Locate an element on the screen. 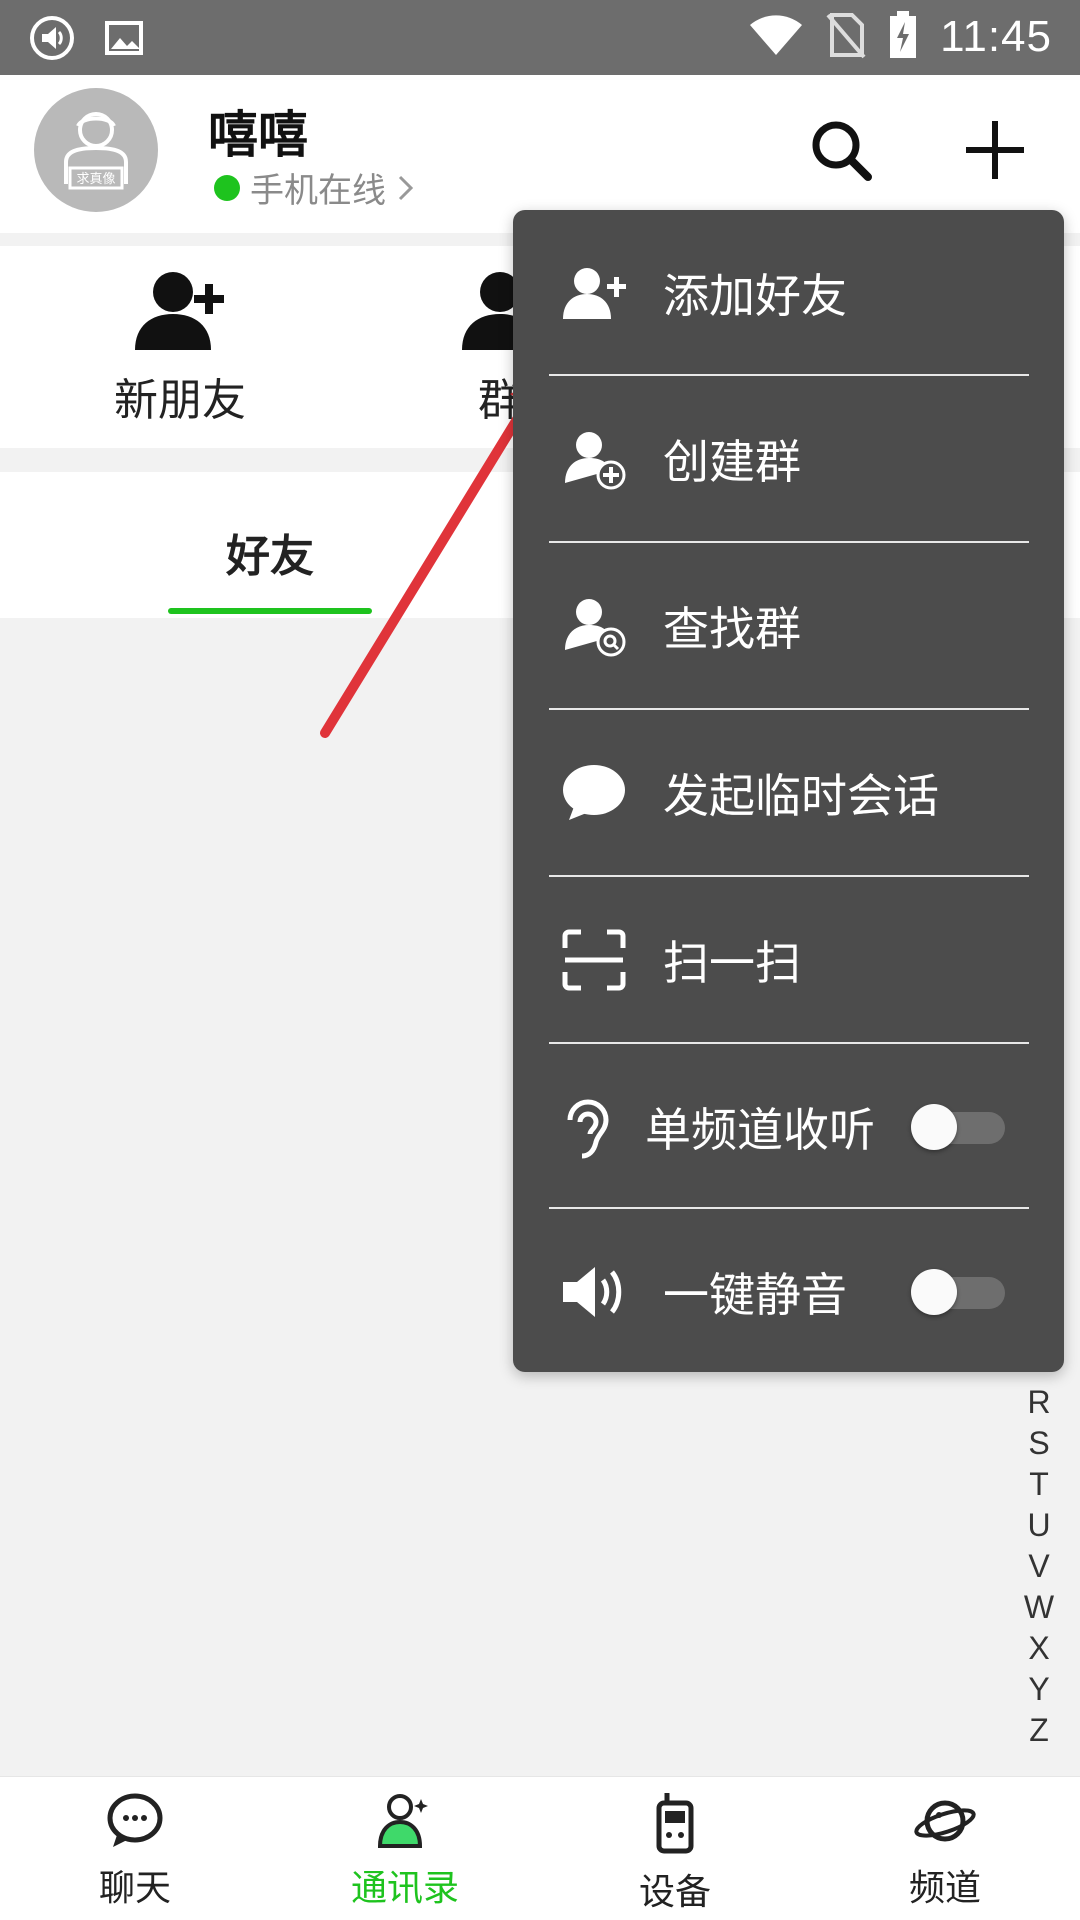 The image size is (1080, 1920). bottom-navigation: 聊天 通讯录 设备 频道 is located at coordinates (540, 1848).